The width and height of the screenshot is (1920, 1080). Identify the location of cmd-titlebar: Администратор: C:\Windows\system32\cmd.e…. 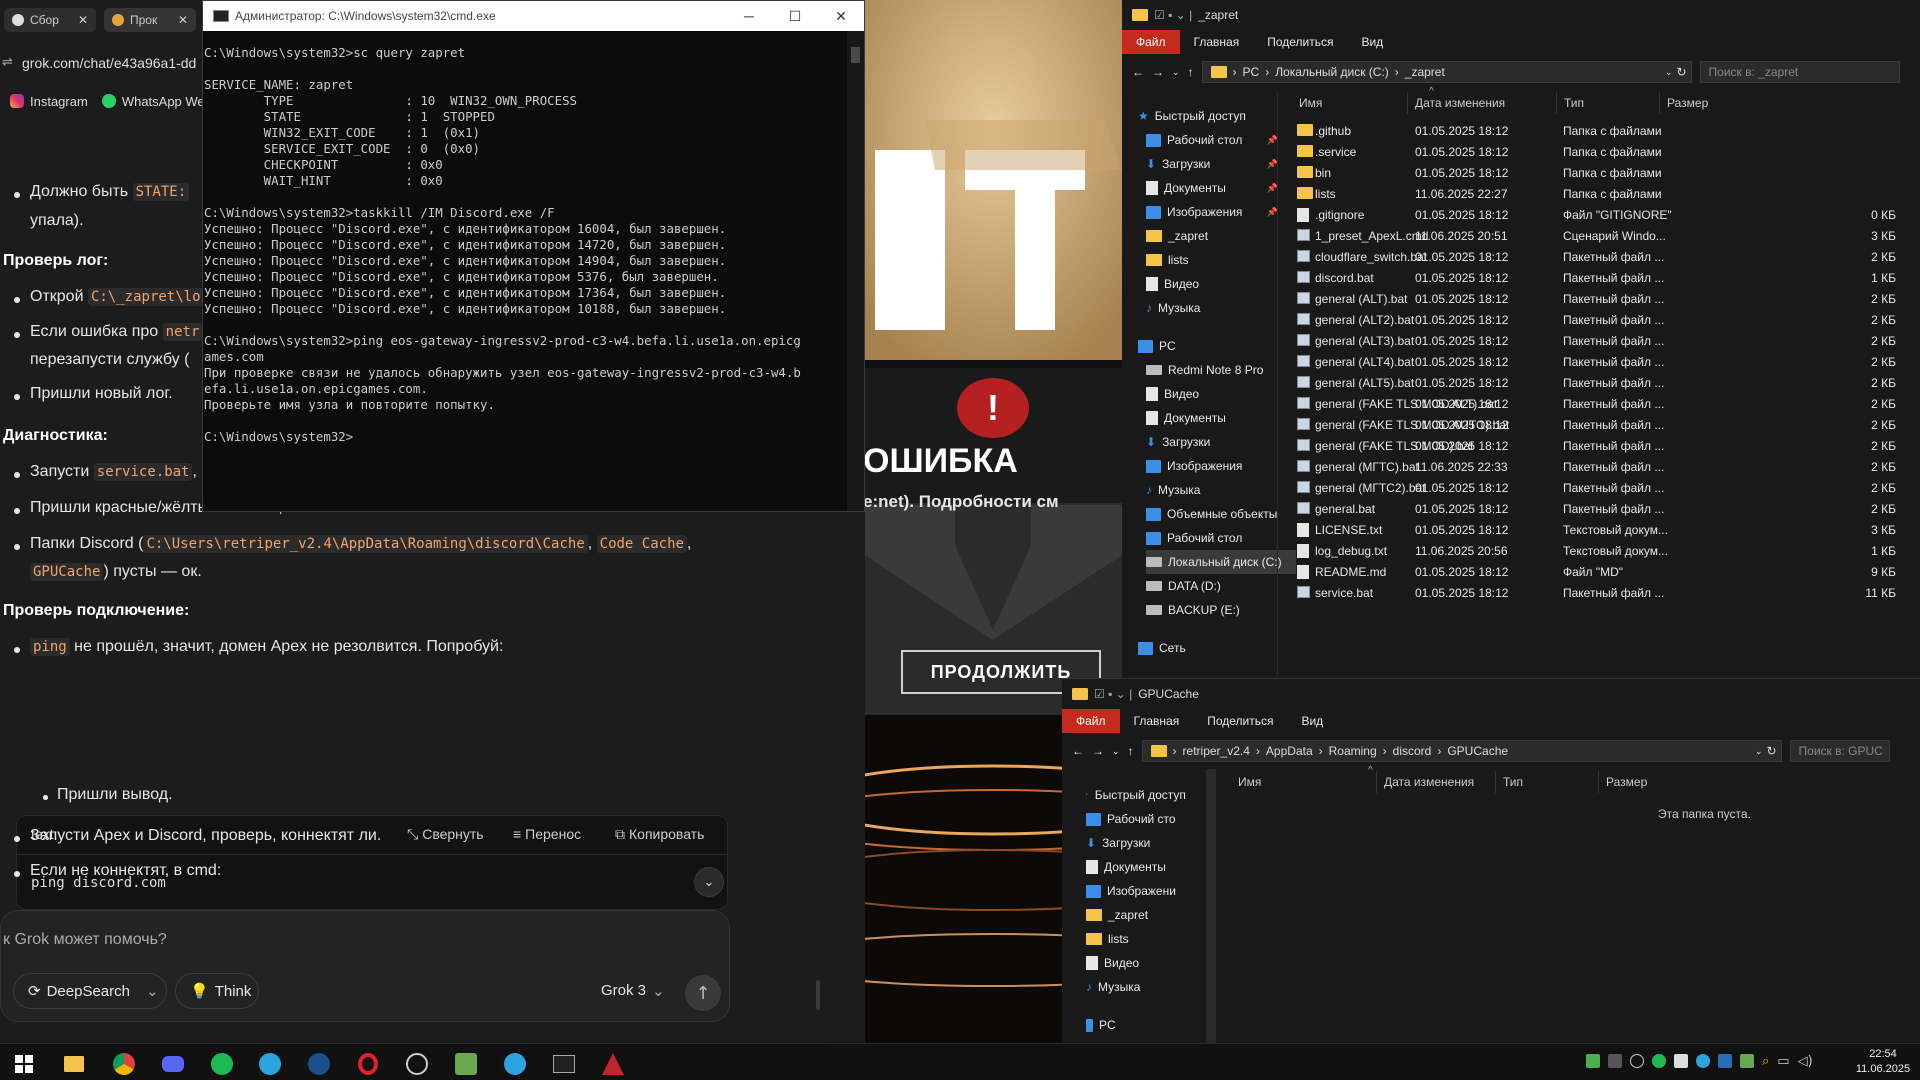
(533, 16).